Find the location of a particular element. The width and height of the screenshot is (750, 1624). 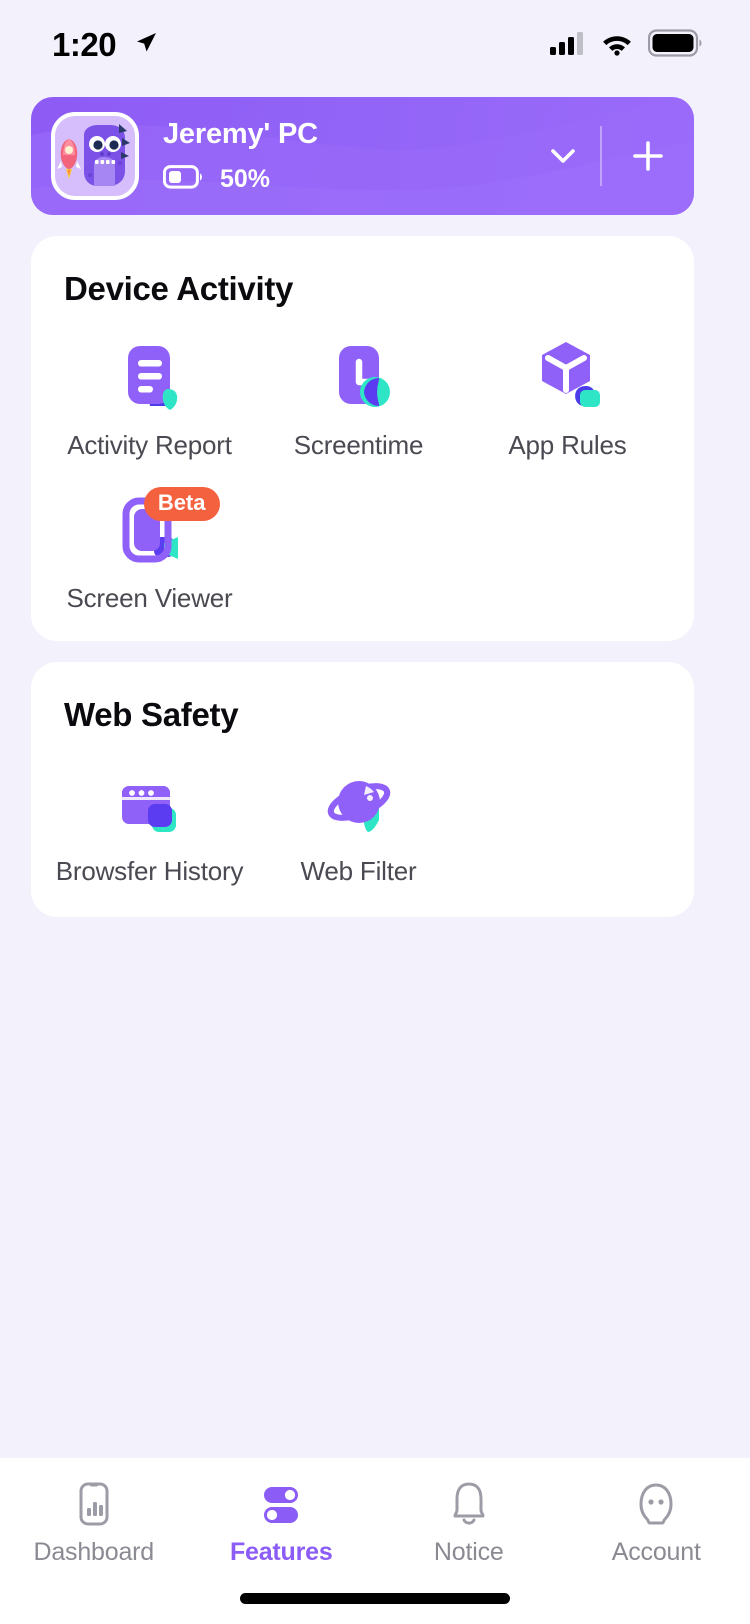

activity-report-icon is located at coordinates (150, 373).